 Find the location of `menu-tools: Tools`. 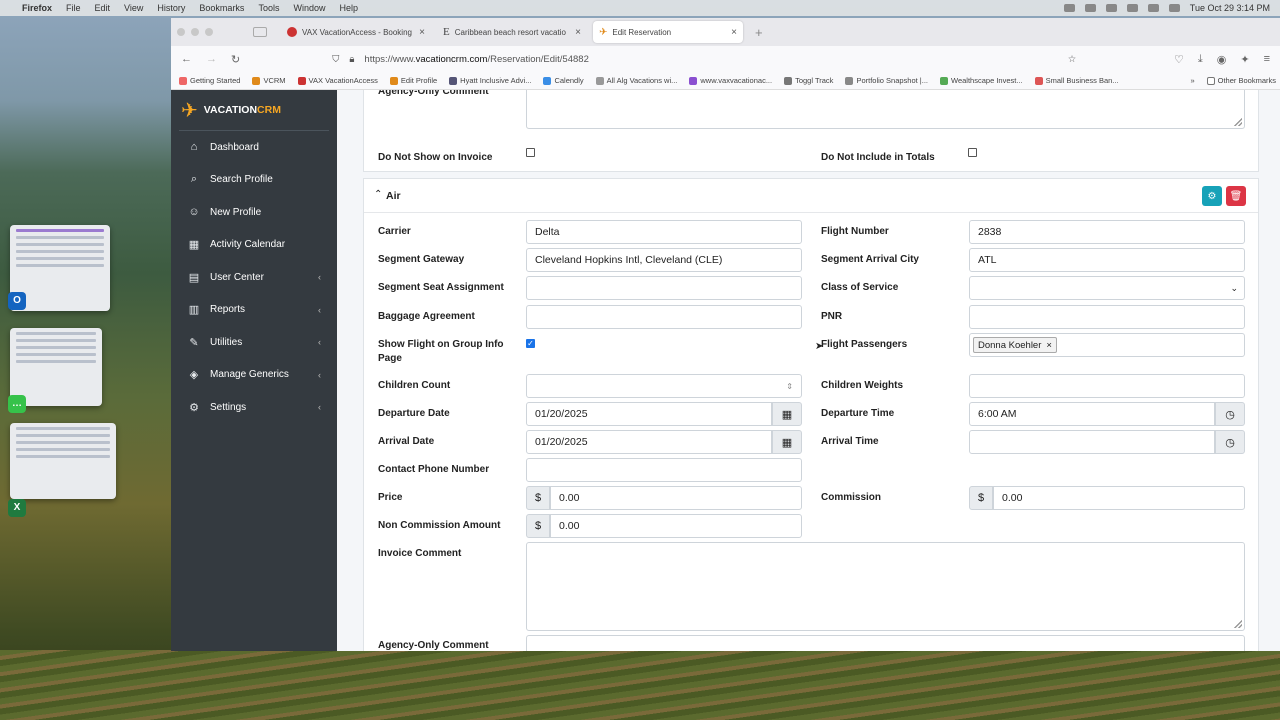

menu-tools: Tools is located at coordinates (268, 8).